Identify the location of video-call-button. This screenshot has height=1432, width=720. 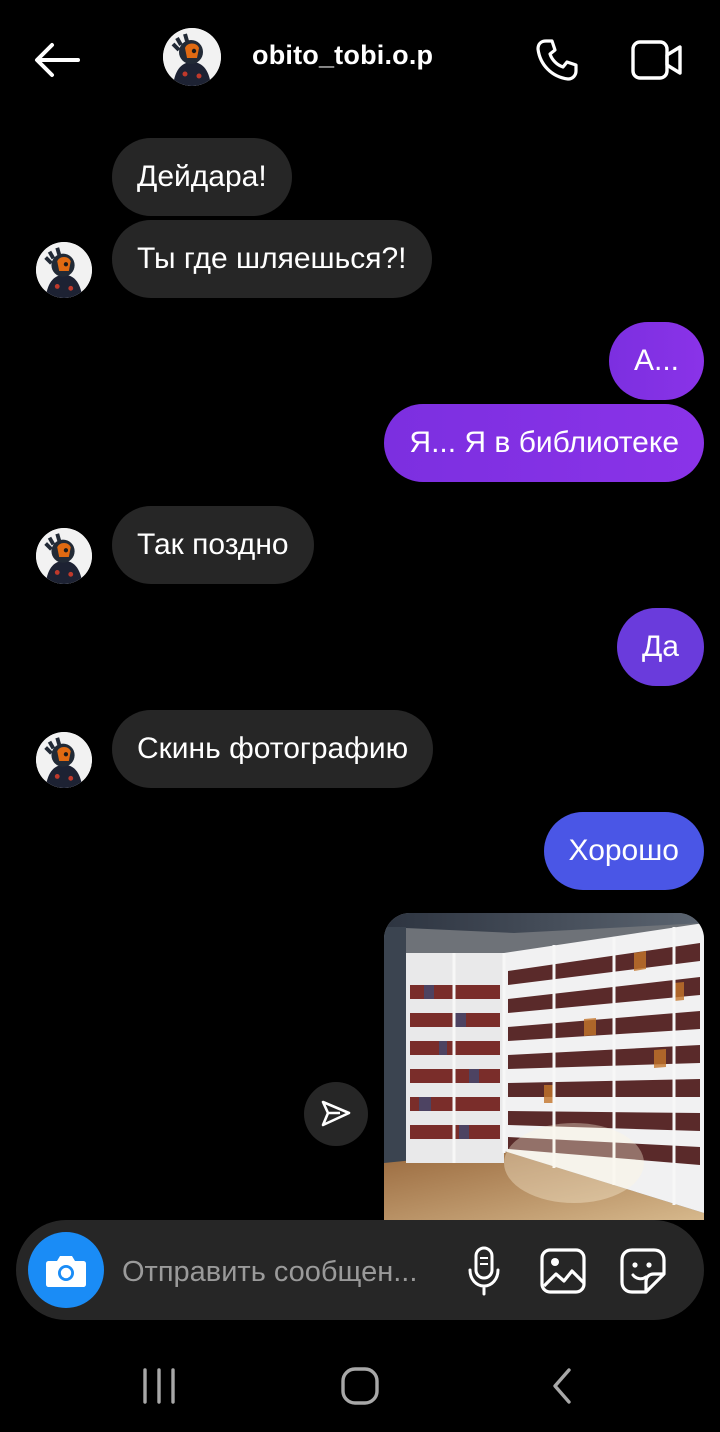
(657, 60).